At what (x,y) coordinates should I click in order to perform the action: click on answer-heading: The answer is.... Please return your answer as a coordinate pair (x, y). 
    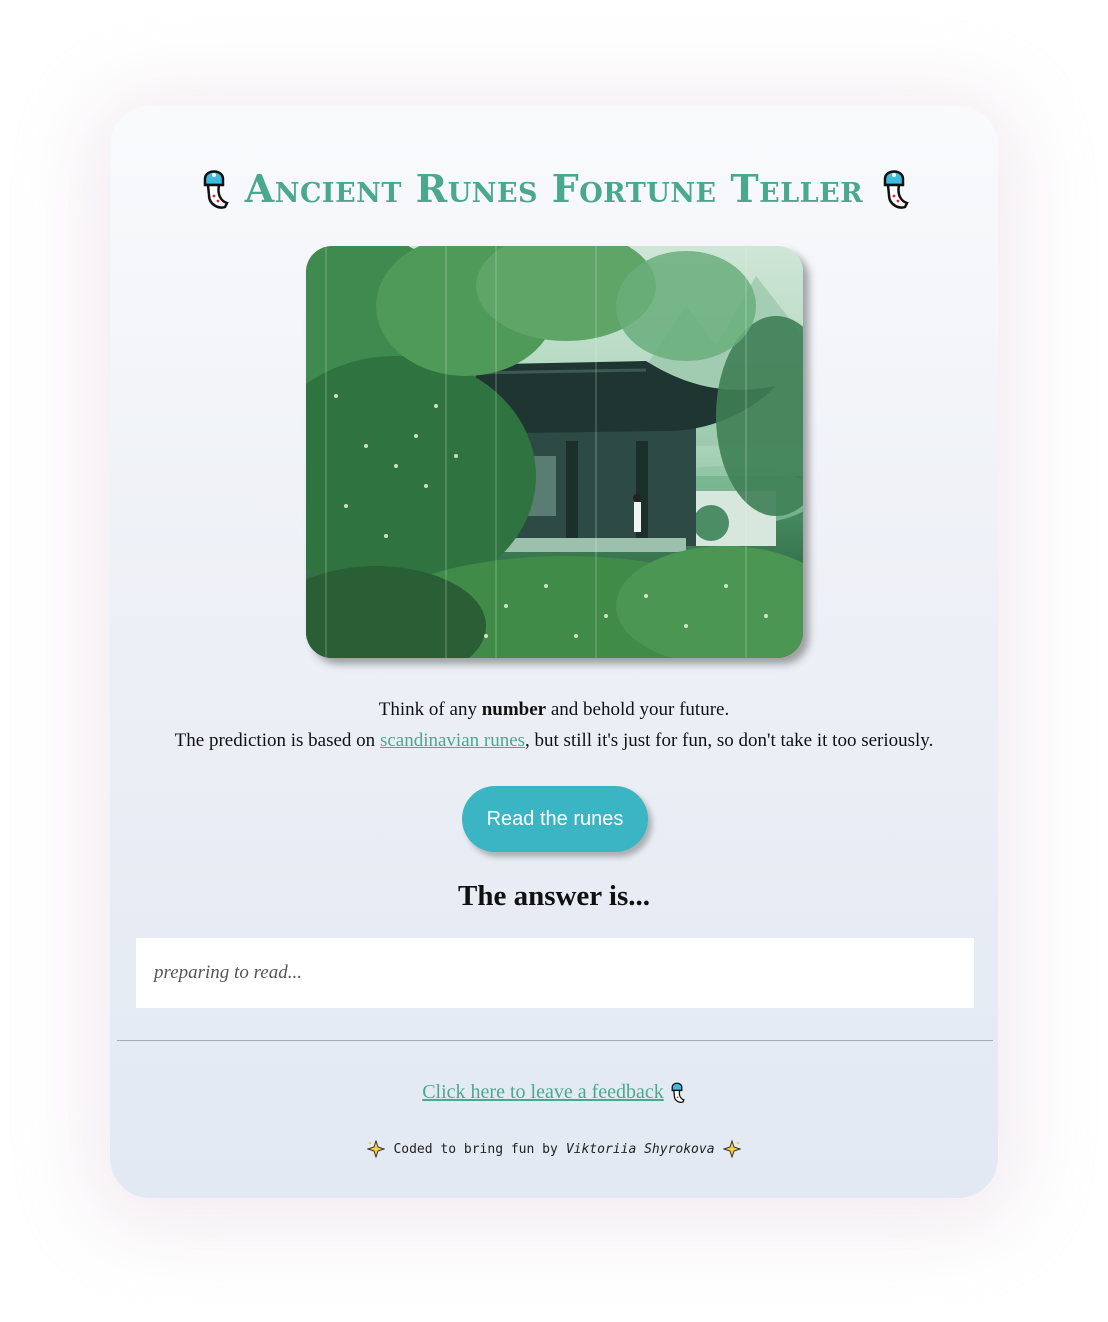
    Looking at the image, I should click on (553, 896).